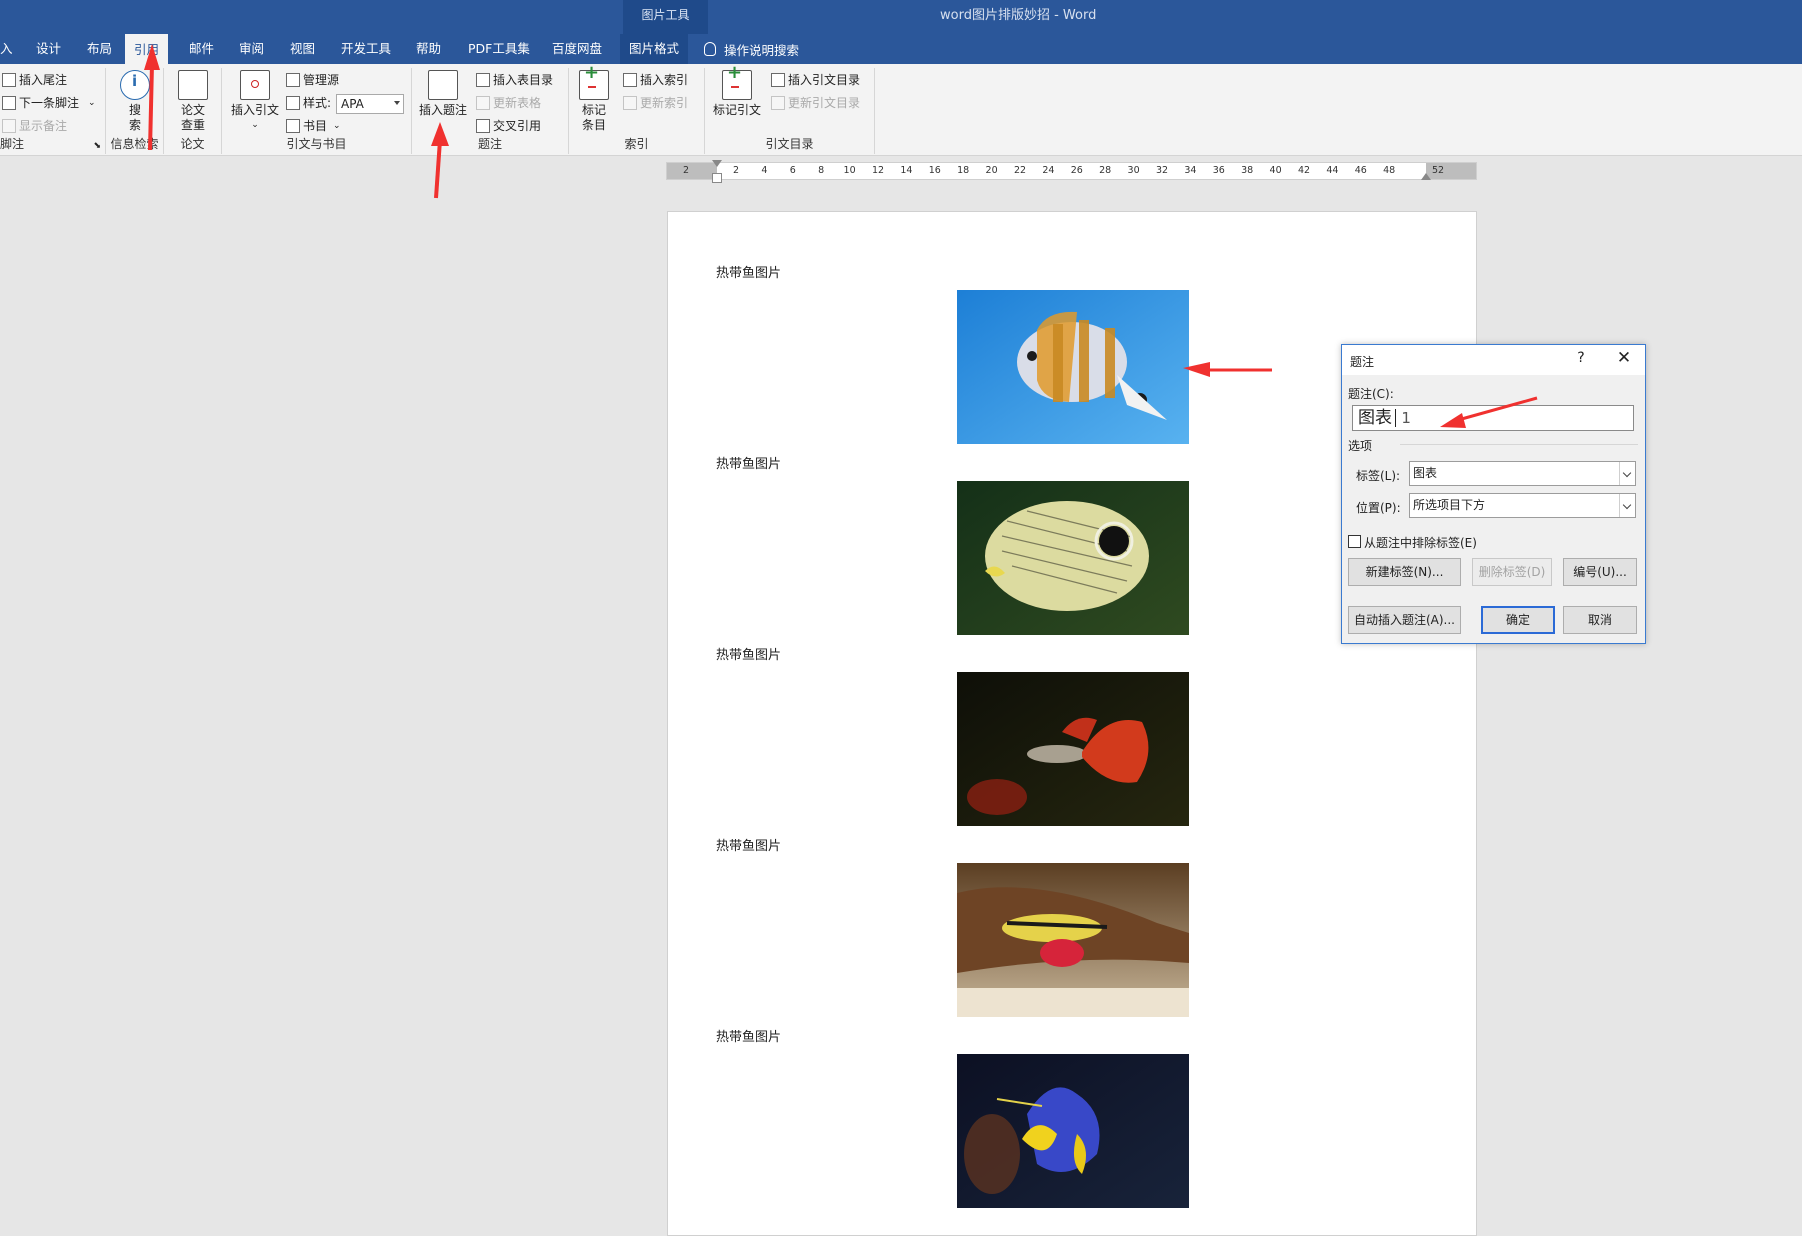  Describe the element at coordinates (717, 163) in the screenshot. I see `first-line-indent-marker` at that location.